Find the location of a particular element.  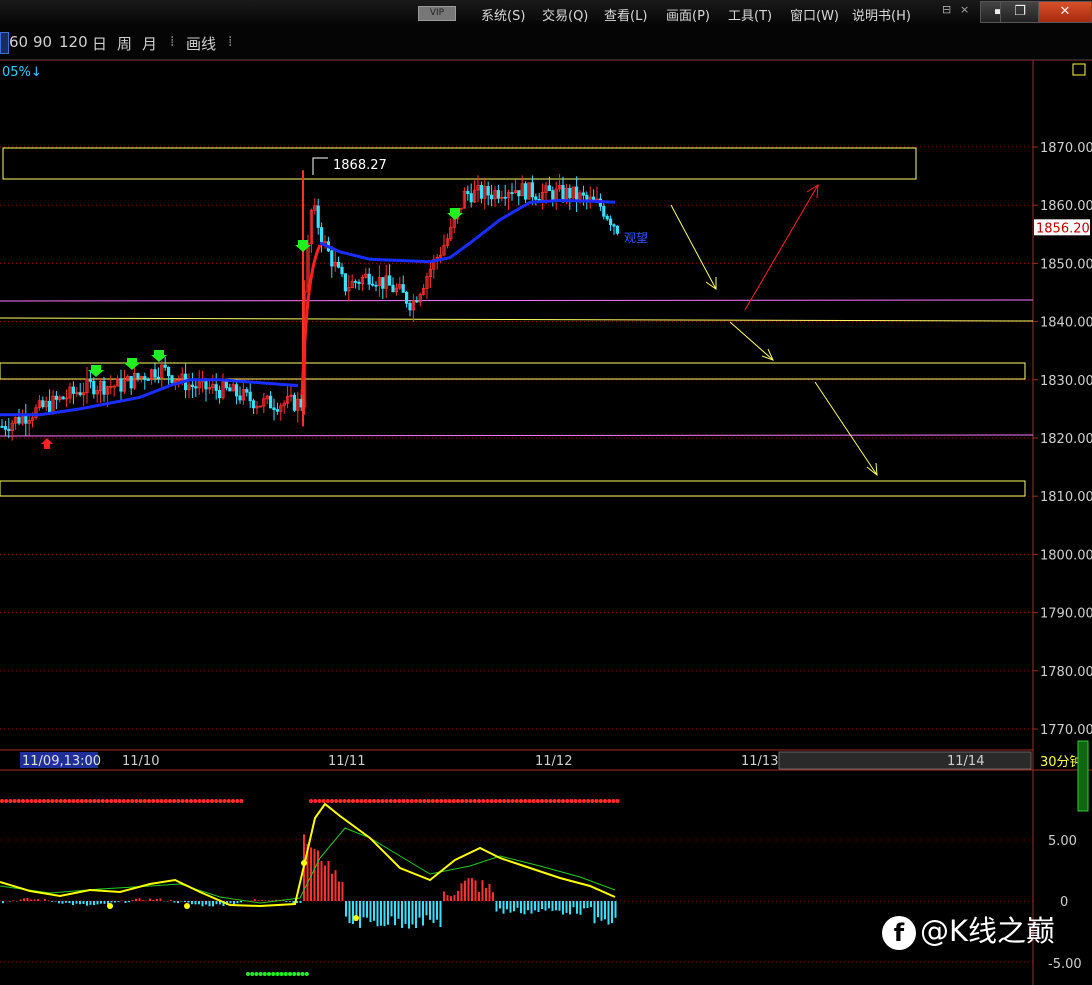

menu-window: 窗口(W) is located at coordinates (814, 14).